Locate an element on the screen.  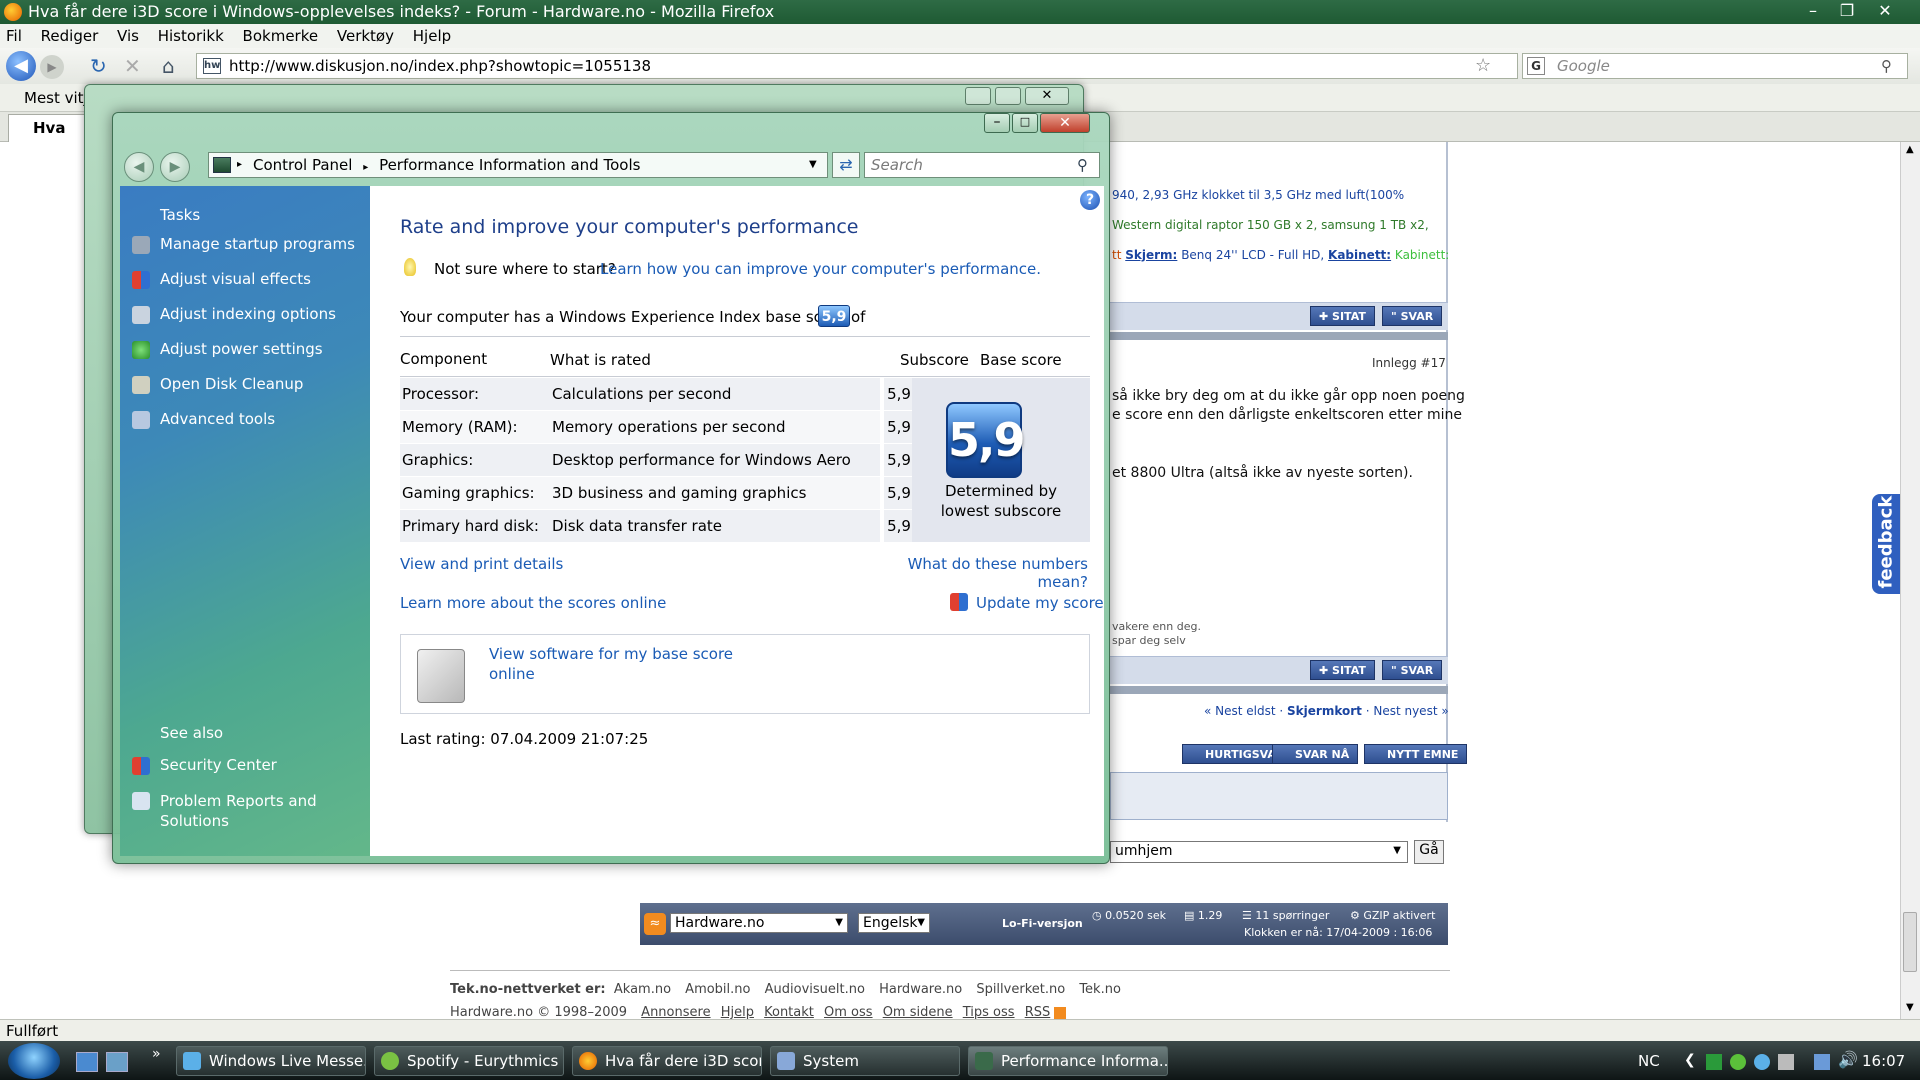
menu-historikk: Historikk is located at coordinates (191, 36).